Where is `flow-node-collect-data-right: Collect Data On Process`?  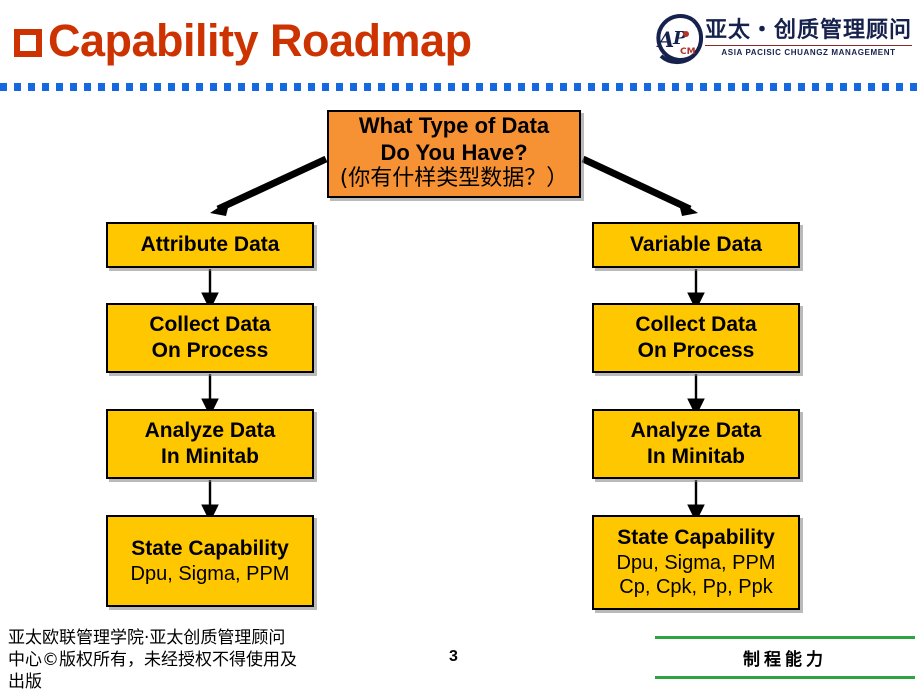 flow-node-collect-data-right: Collect Data On Process is located at coordinates (696, 338).